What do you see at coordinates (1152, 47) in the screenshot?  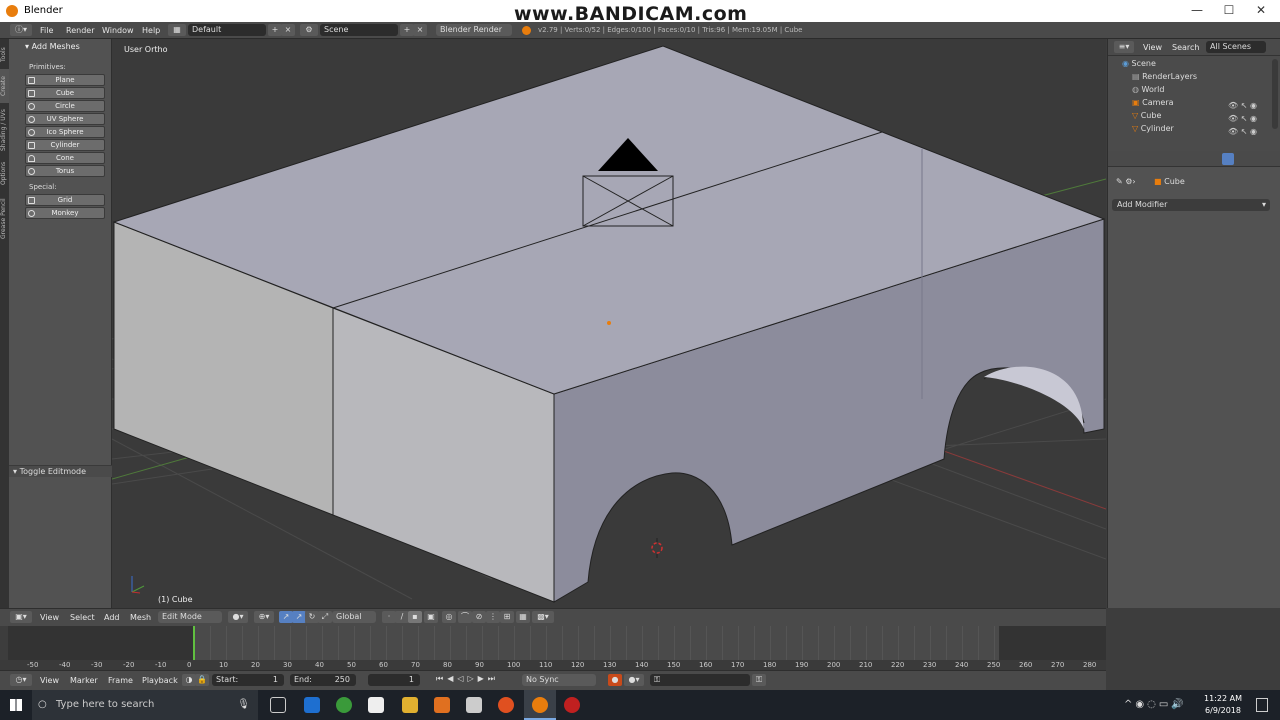 I see `outliner-view-menu: View` at bounding box center [1152, 47].